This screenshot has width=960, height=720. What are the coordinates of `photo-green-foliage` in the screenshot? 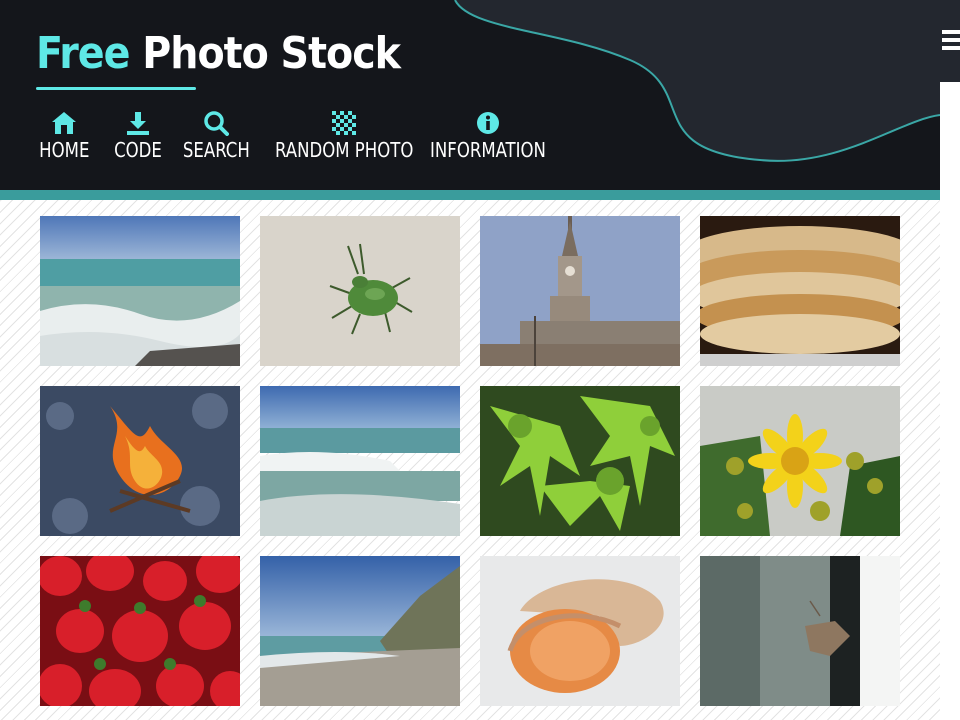 It's located at (580, 461).